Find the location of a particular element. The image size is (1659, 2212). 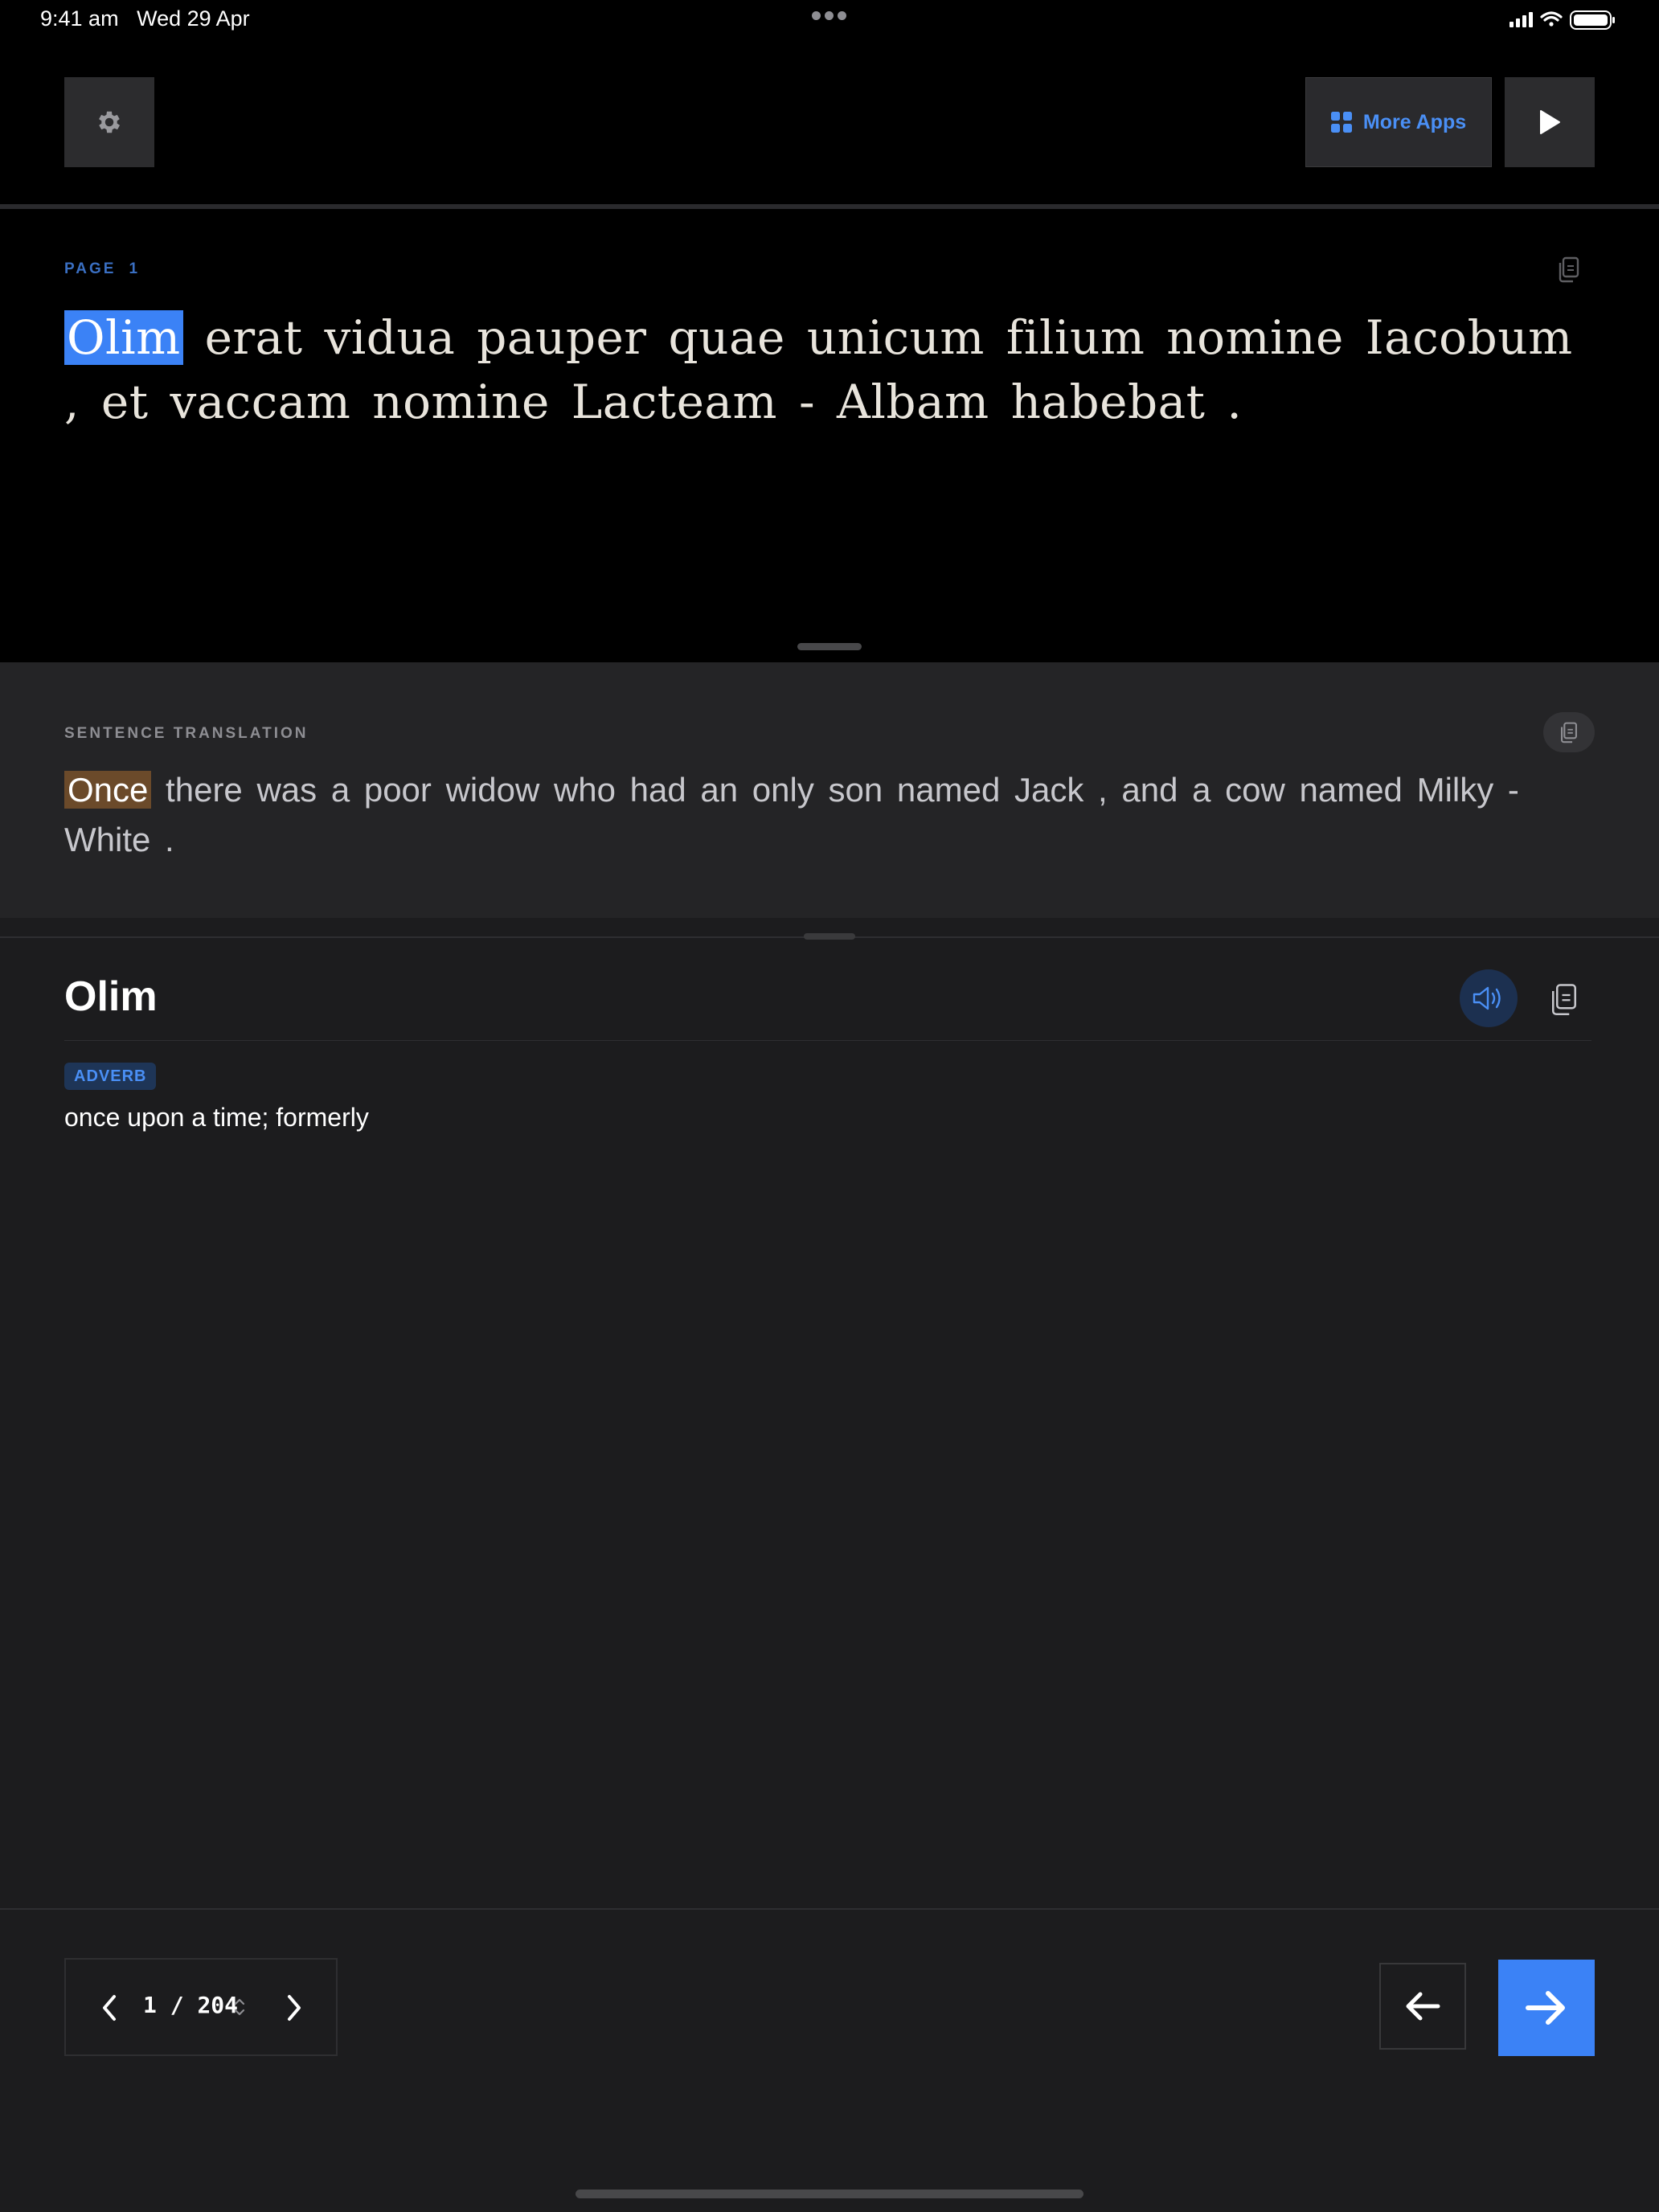

next-word-button is located at coordinates (1546, 2008).